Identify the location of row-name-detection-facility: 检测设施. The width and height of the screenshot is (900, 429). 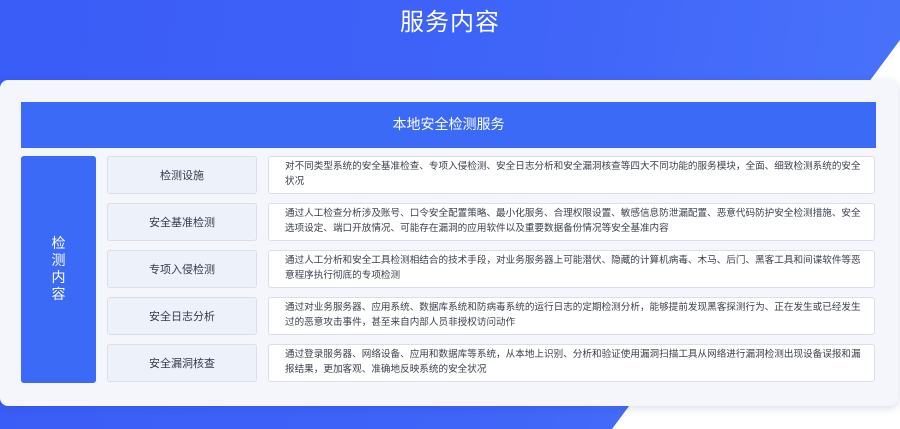
(182, 175).